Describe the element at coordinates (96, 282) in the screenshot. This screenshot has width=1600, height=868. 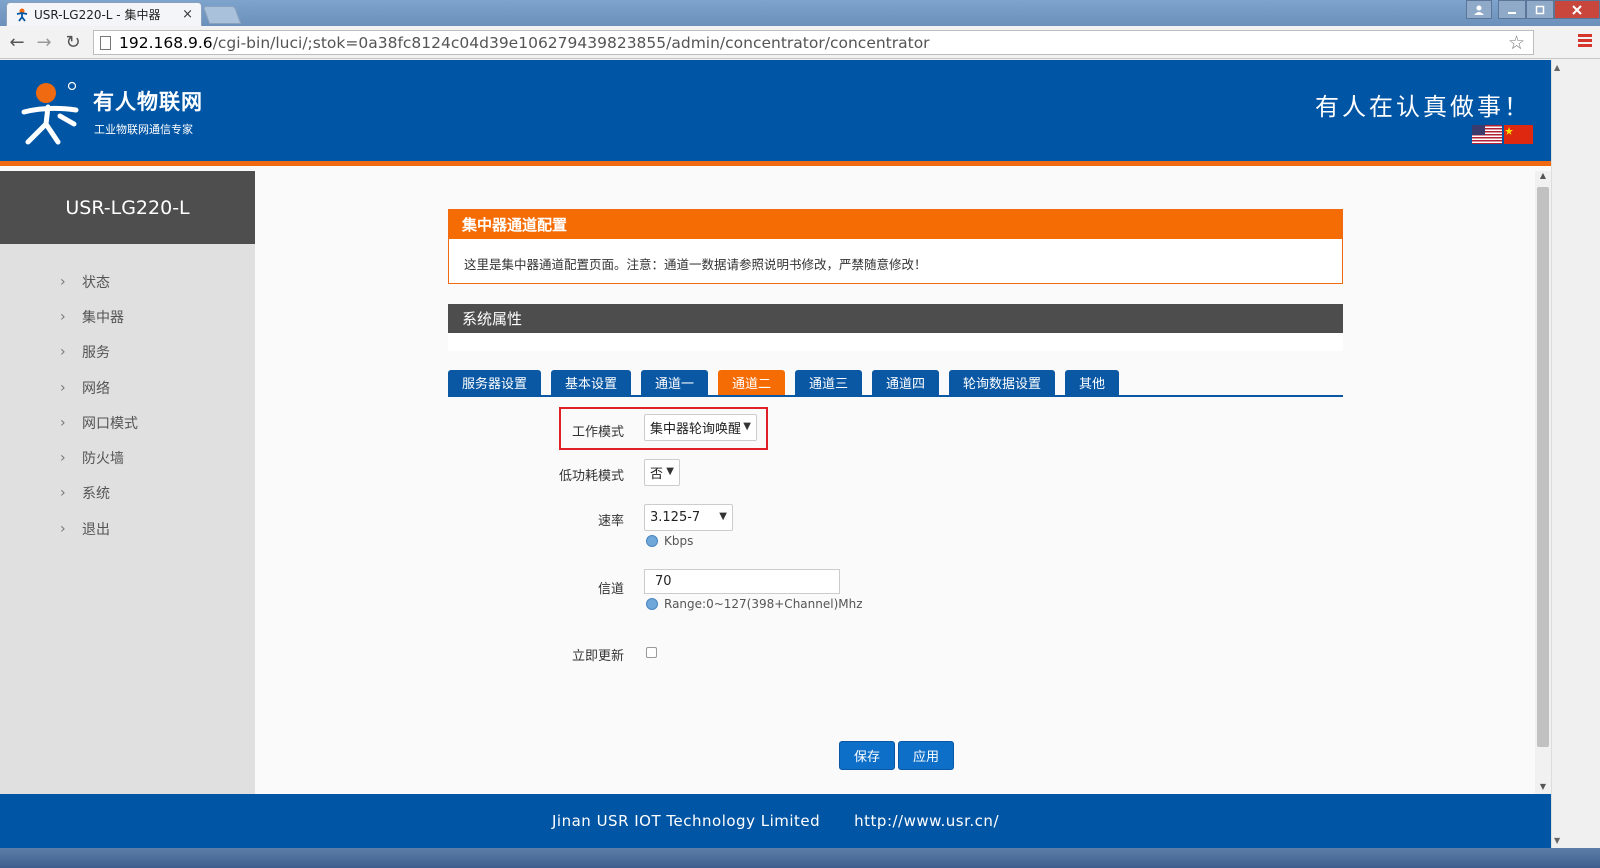
I see `sidebar-item-label: 状态` at that location.